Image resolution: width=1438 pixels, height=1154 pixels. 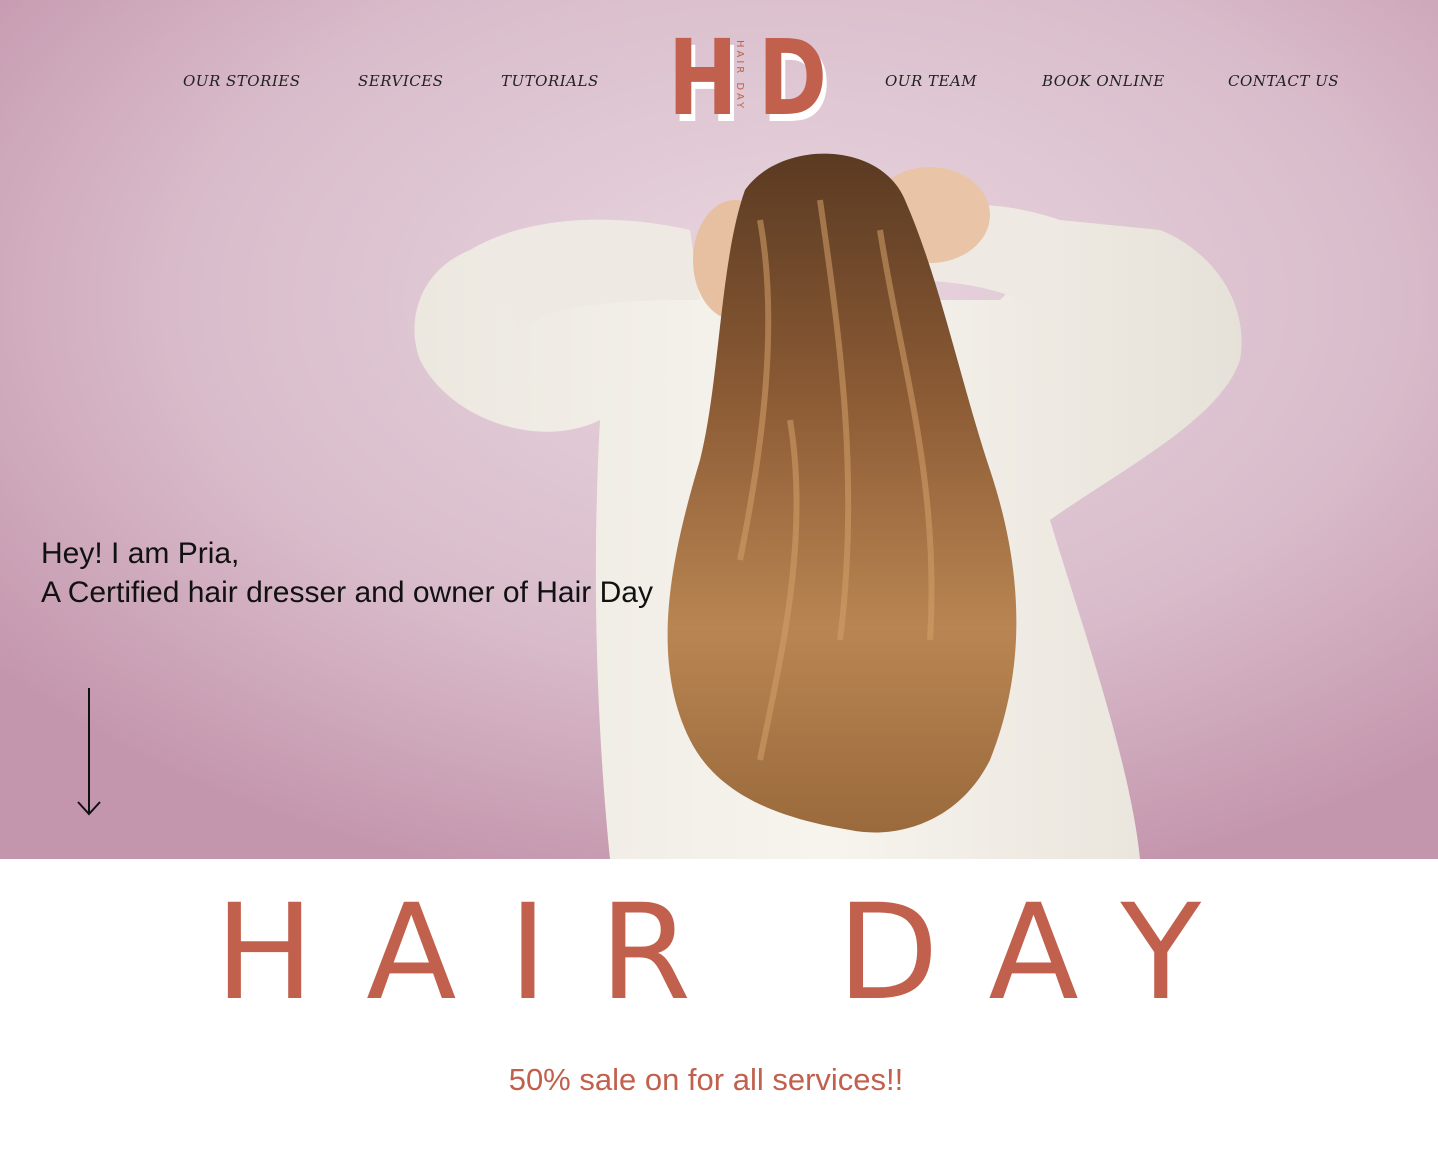 What do you see at coordinates (550, 81) in the screenshot?
I see `nav-tutorials: TUTORIALS` at bounding box center [550, 81].